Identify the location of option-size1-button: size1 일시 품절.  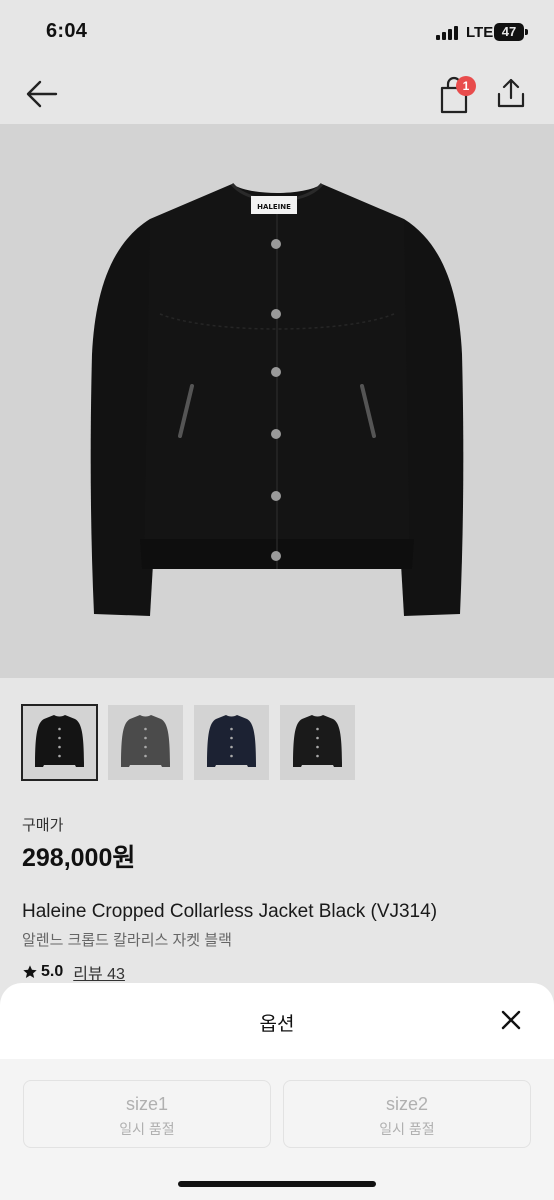
(147, 1114).